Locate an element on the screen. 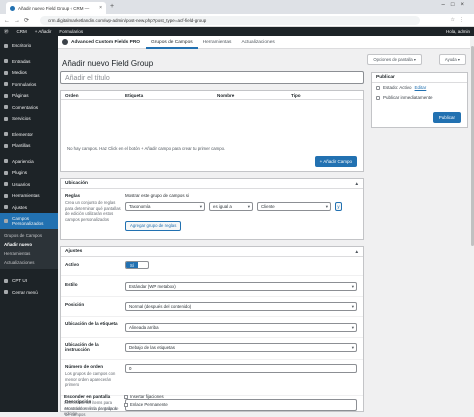  sidebar-item-comentarios: Comentarios is located at coordinates (29, 108).